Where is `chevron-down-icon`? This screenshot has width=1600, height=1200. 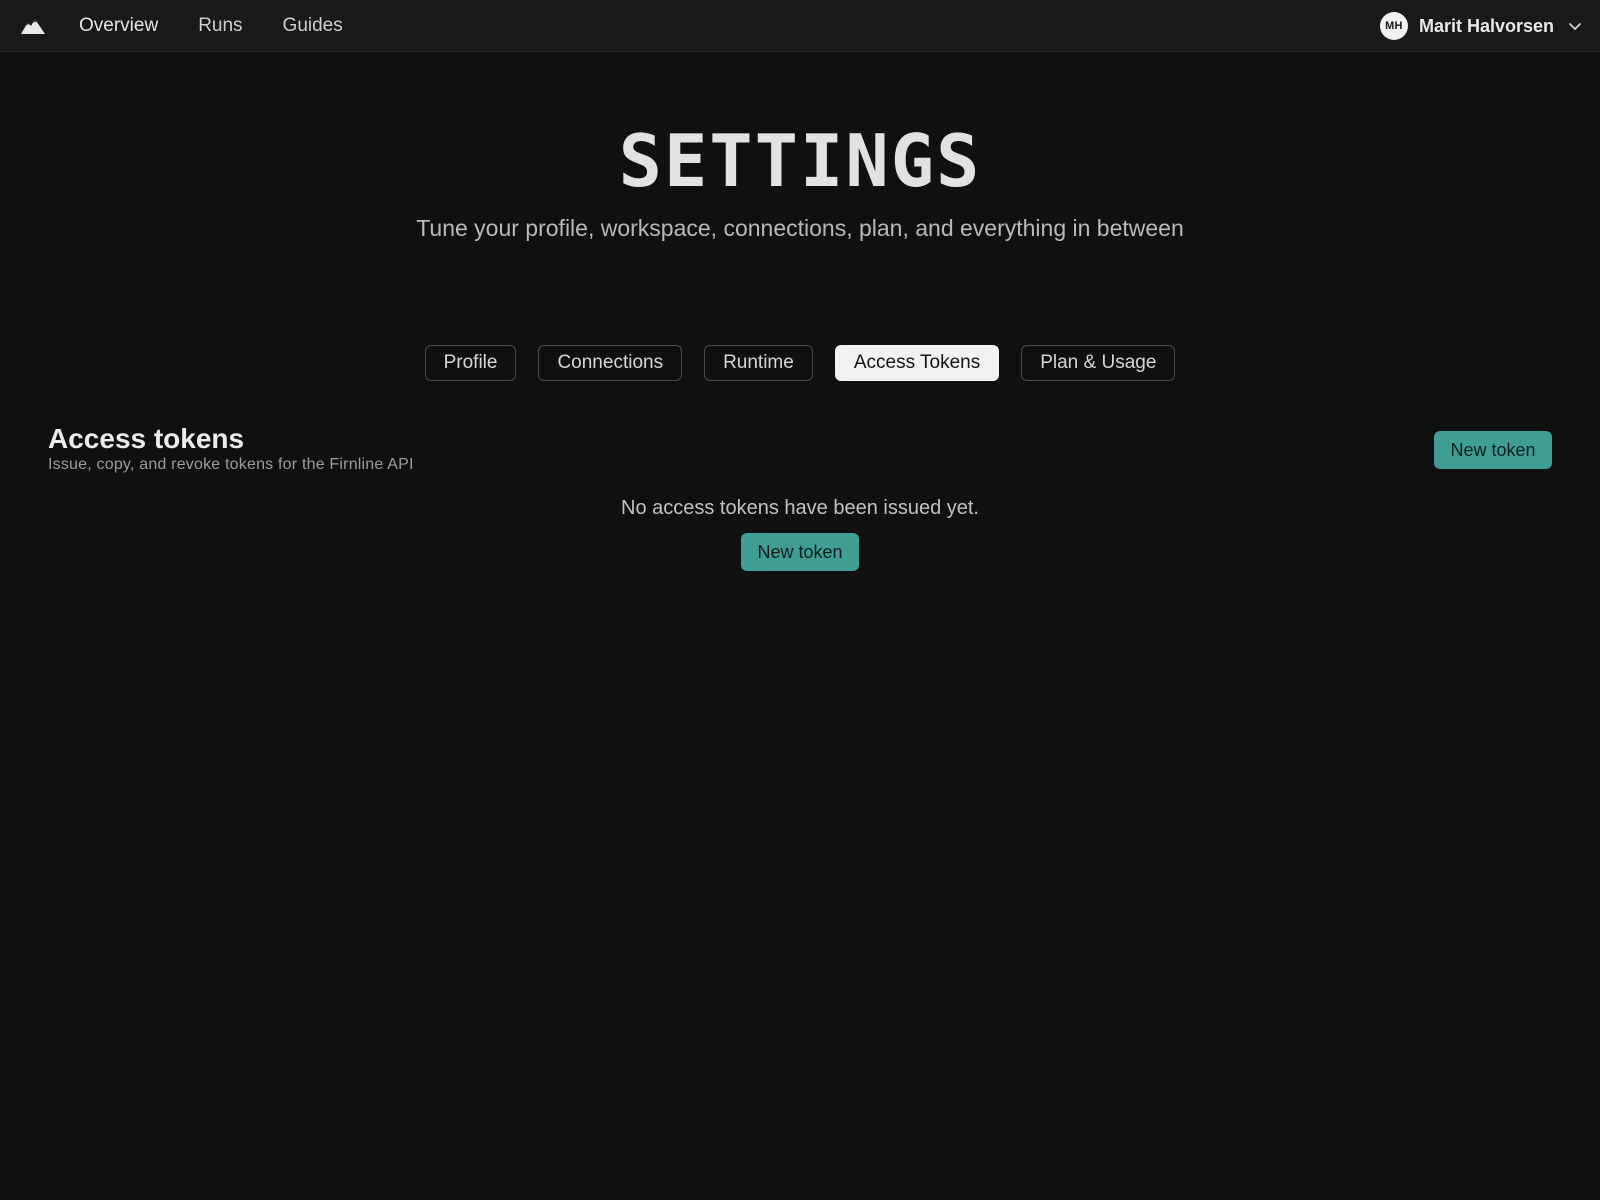
chevron-down-icon is located at coordinates (1575, 26).